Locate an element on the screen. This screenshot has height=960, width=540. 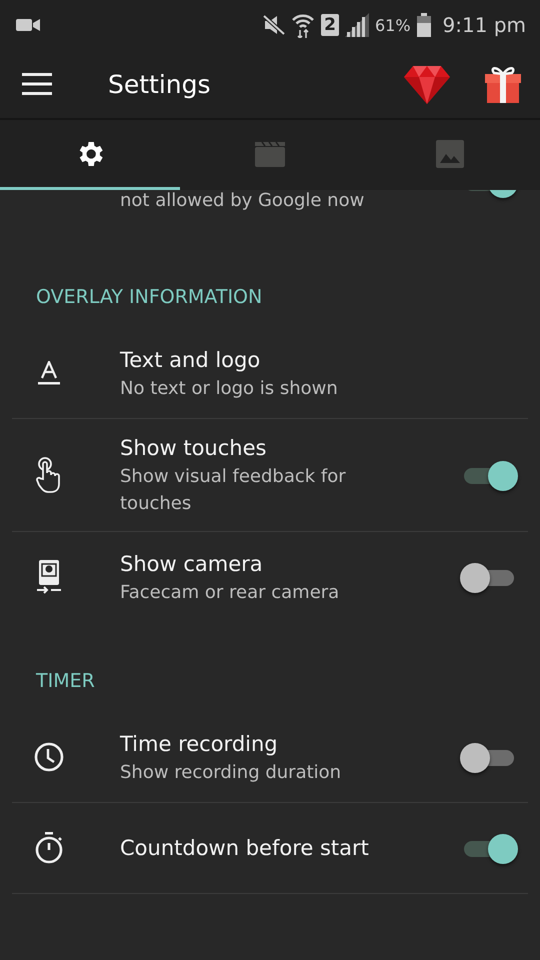
signal-icon is located at coordinates (356, 25).